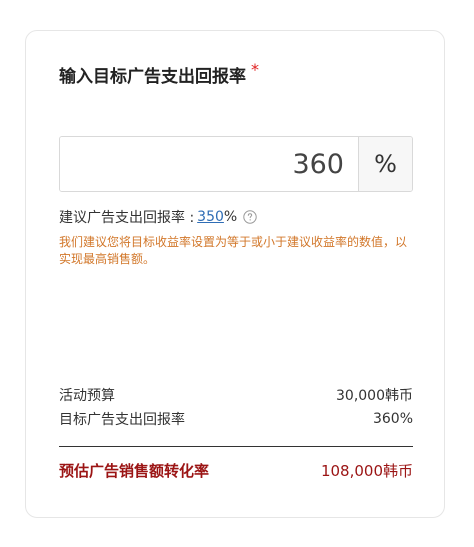 The image size is (474, 547). Describe the element at coordinates (87, 396) in the screenshot. I see `summary-label: 活动预算` at that location.